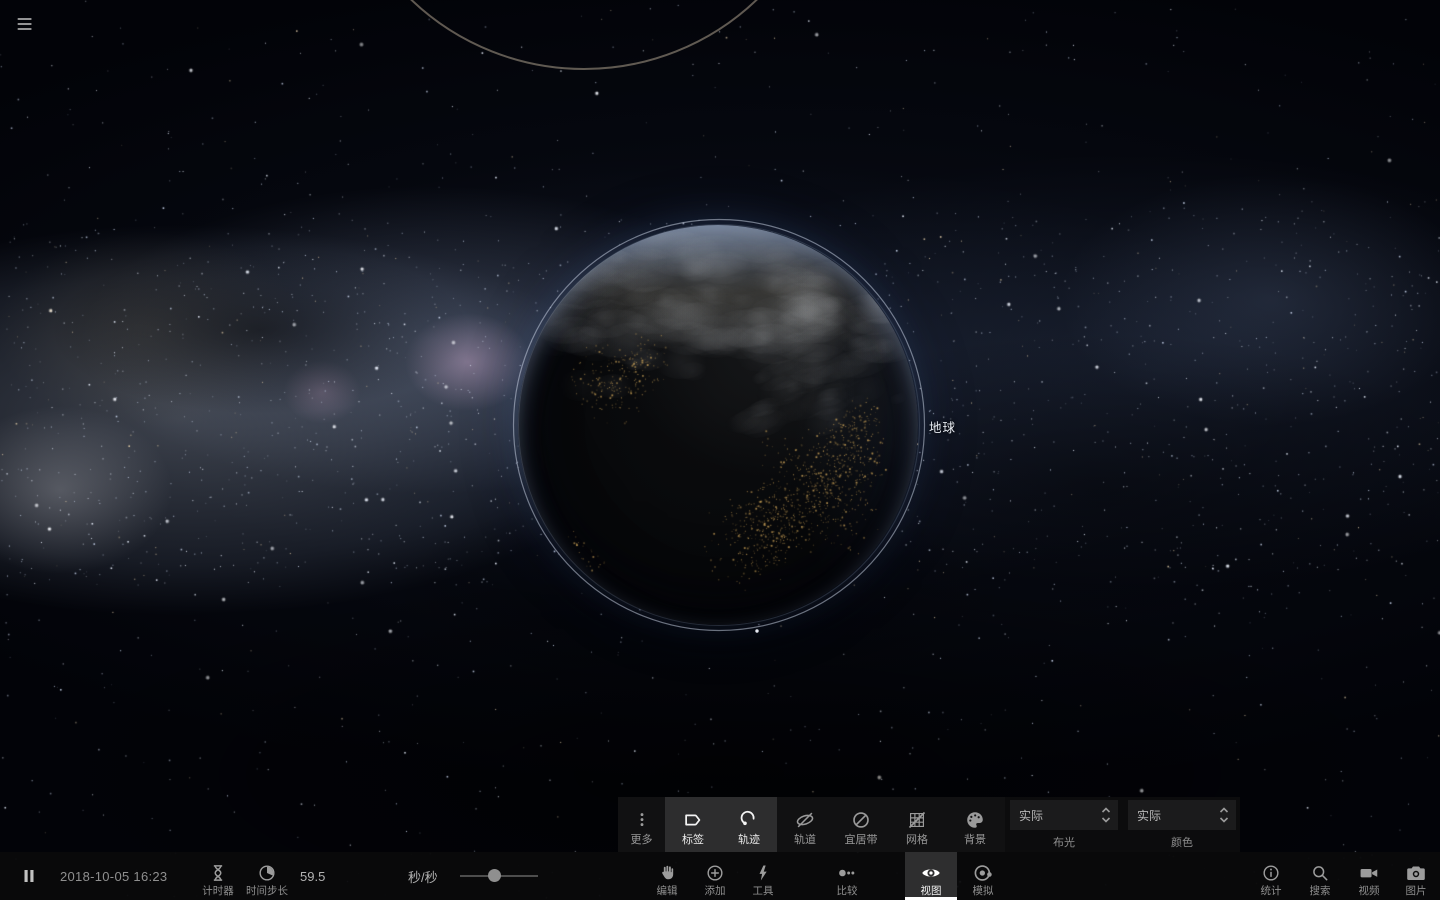  I want to click on sim-datetime: 2018-10-05 16:23, so click(114, 876).